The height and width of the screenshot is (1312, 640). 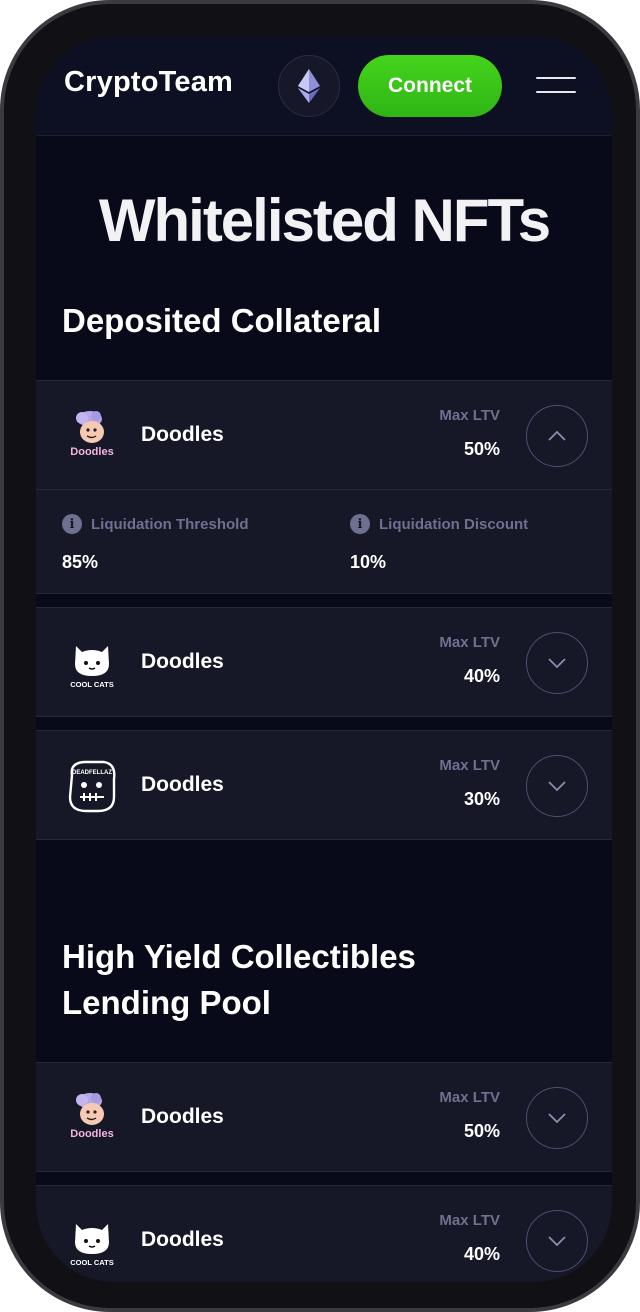 I want to click on connect-button: Connect, so click(x=430, y=86).